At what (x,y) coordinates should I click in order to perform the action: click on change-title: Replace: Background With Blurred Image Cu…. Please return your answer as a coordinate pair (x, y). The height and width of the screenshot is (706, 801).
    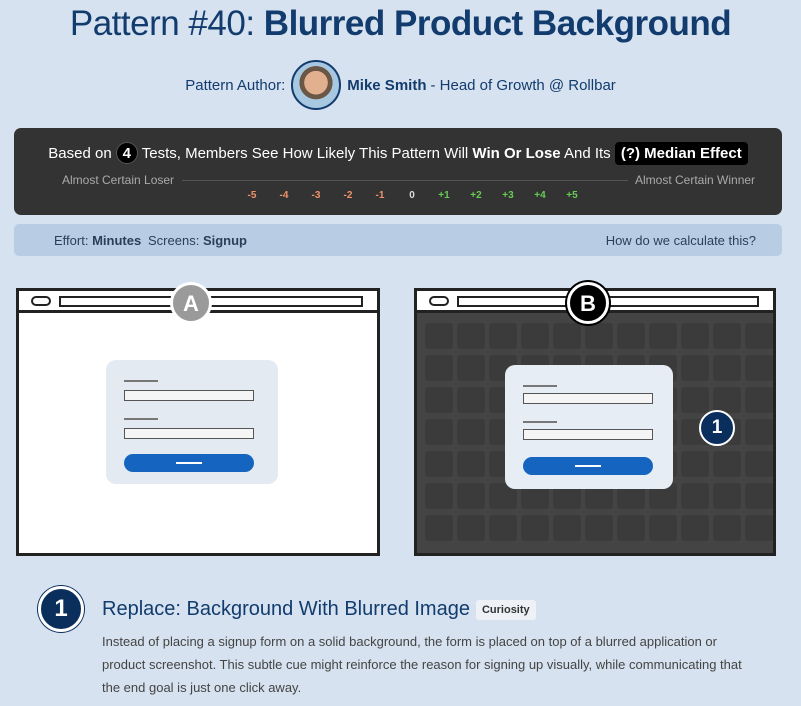
    Looking at the image, I should click on (319, 609).